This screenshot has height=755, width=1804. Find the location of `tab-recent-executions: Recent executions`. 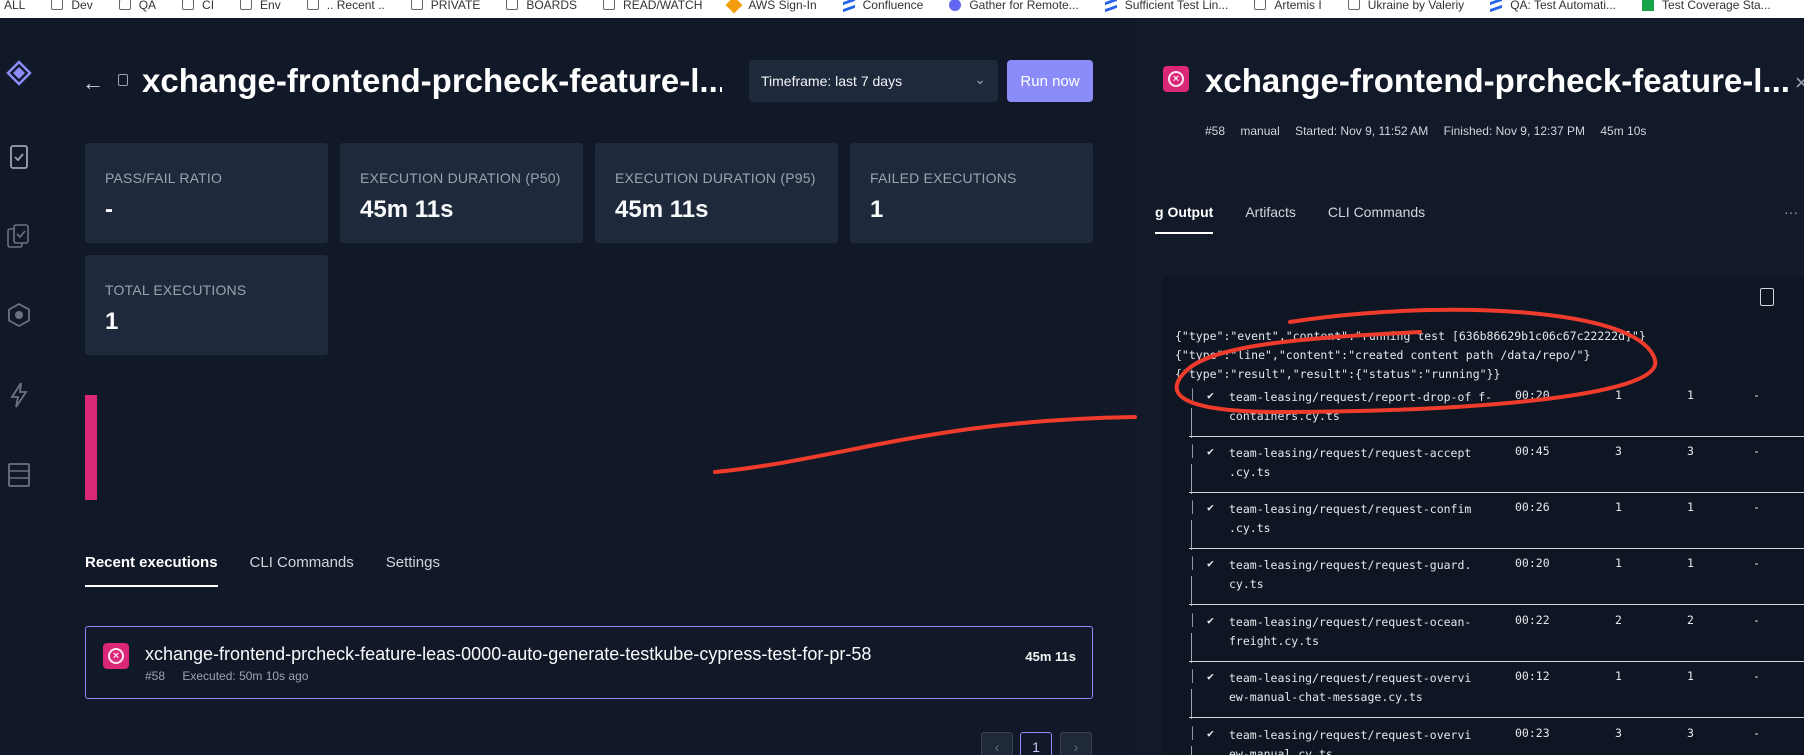

tab-recent-executions: Recent executions is located at coordinates (151, 570).